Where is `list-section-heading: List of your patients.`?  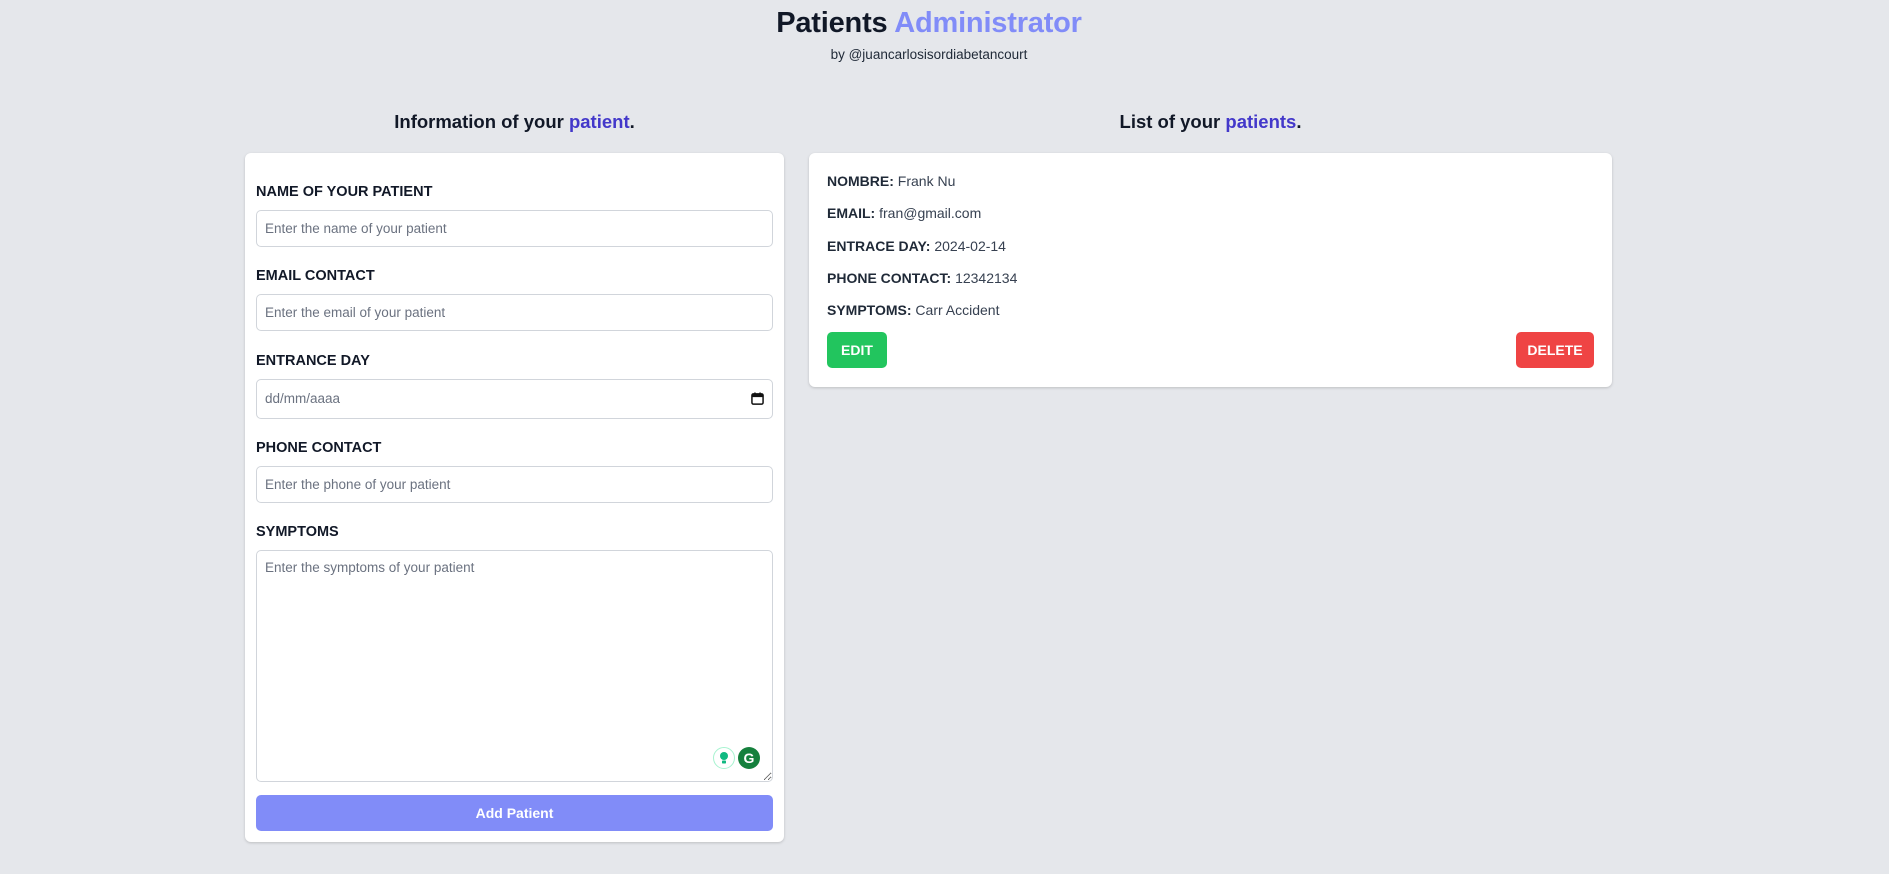
list-section-heading: List of your patients. is located at coordinates (1210, 122).